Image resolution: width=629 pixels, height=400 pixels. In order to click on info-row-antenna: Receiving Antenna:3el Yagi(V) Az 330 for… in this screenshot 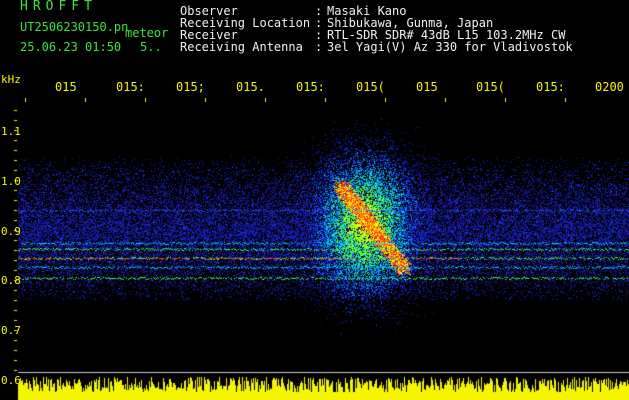, I will do `click(376, 47)`.